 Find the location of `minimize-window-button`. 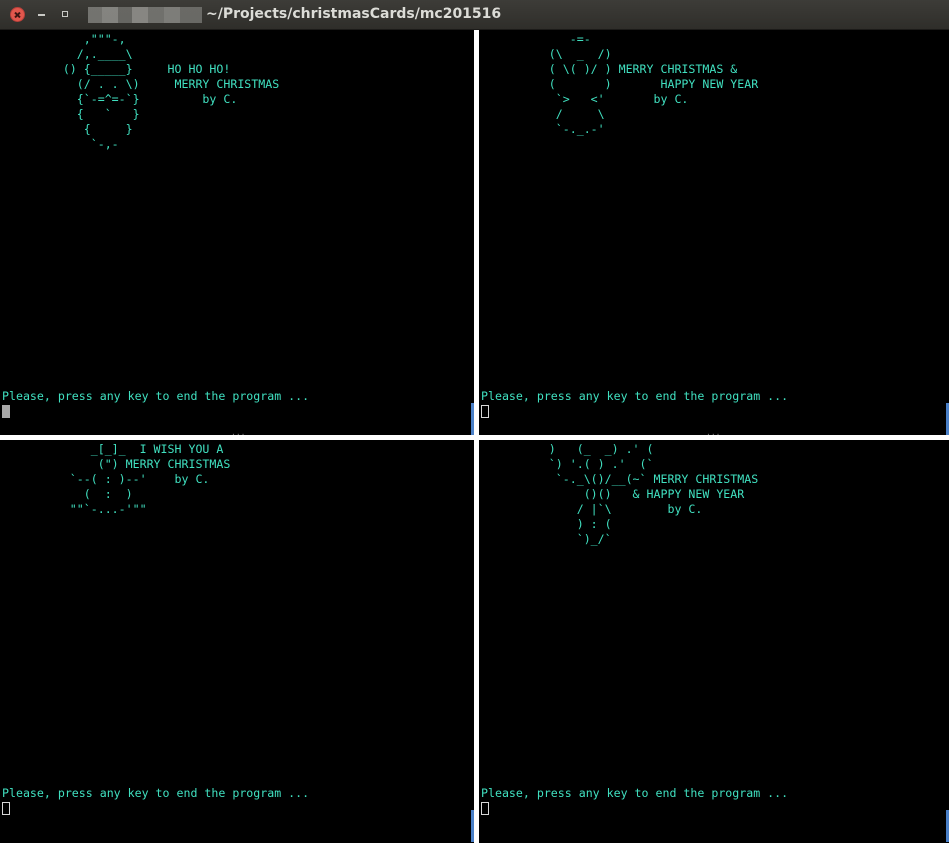

minimize-window-button is located at coordinates (41, 14).